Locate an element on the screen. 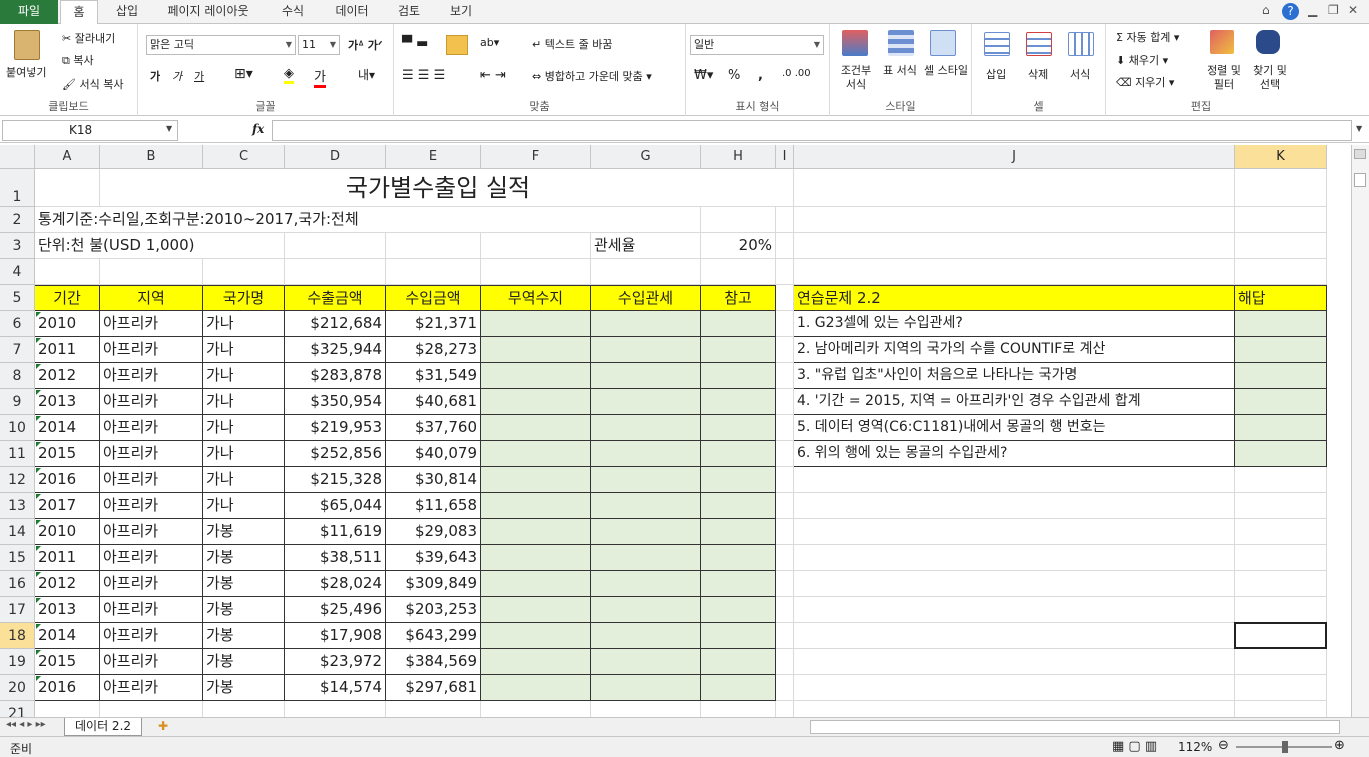  italic-button: 가 is located at coordinates (177, 76).